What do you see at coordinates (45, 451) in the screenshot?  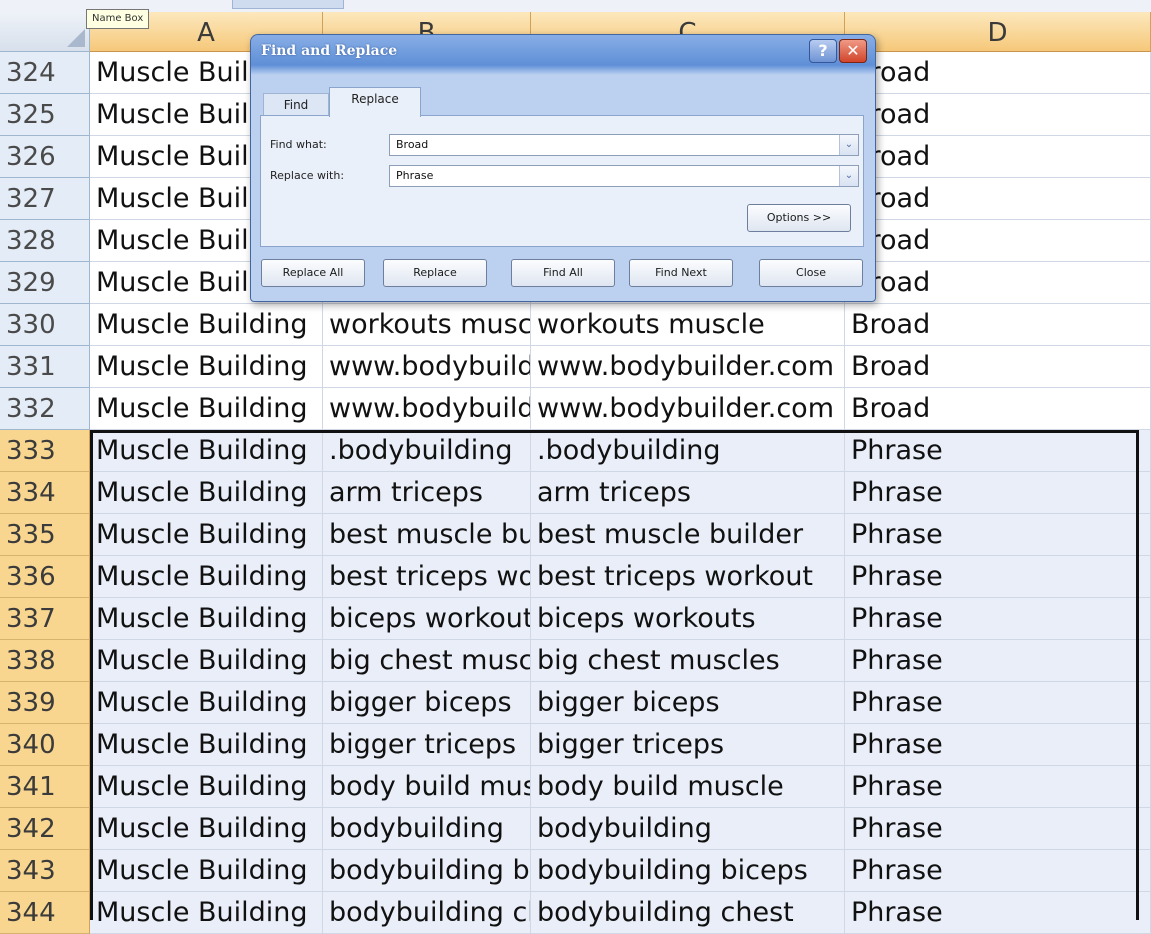 I see `row-header-333: 333` at bounding box center [45, 451].